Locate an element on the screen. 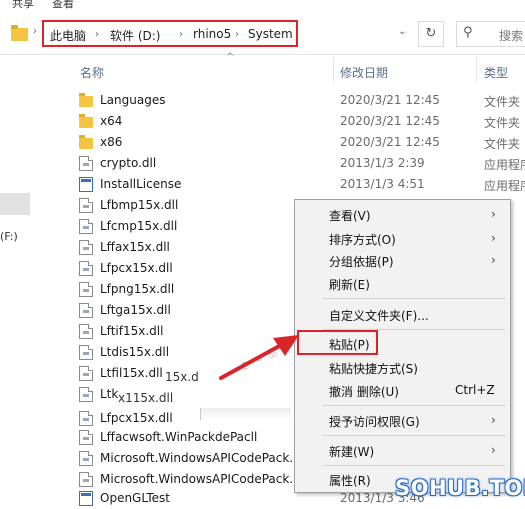  breadcrumb-this-pc: 此电脑 is located at coordinates (68, 35).